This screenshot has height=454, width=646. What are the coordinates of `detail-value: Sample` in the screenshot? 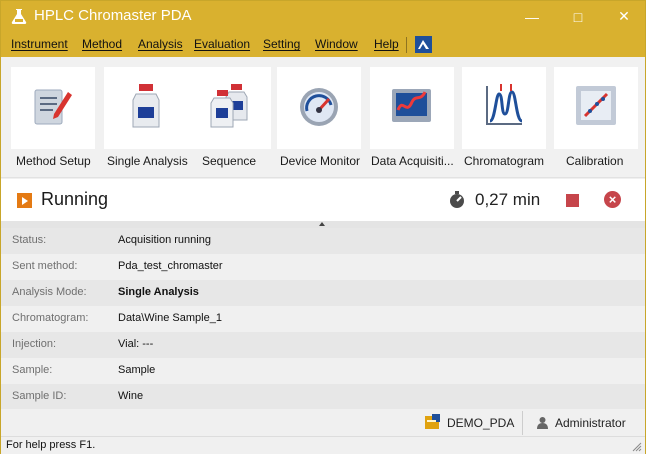 It's located at (137, 370).